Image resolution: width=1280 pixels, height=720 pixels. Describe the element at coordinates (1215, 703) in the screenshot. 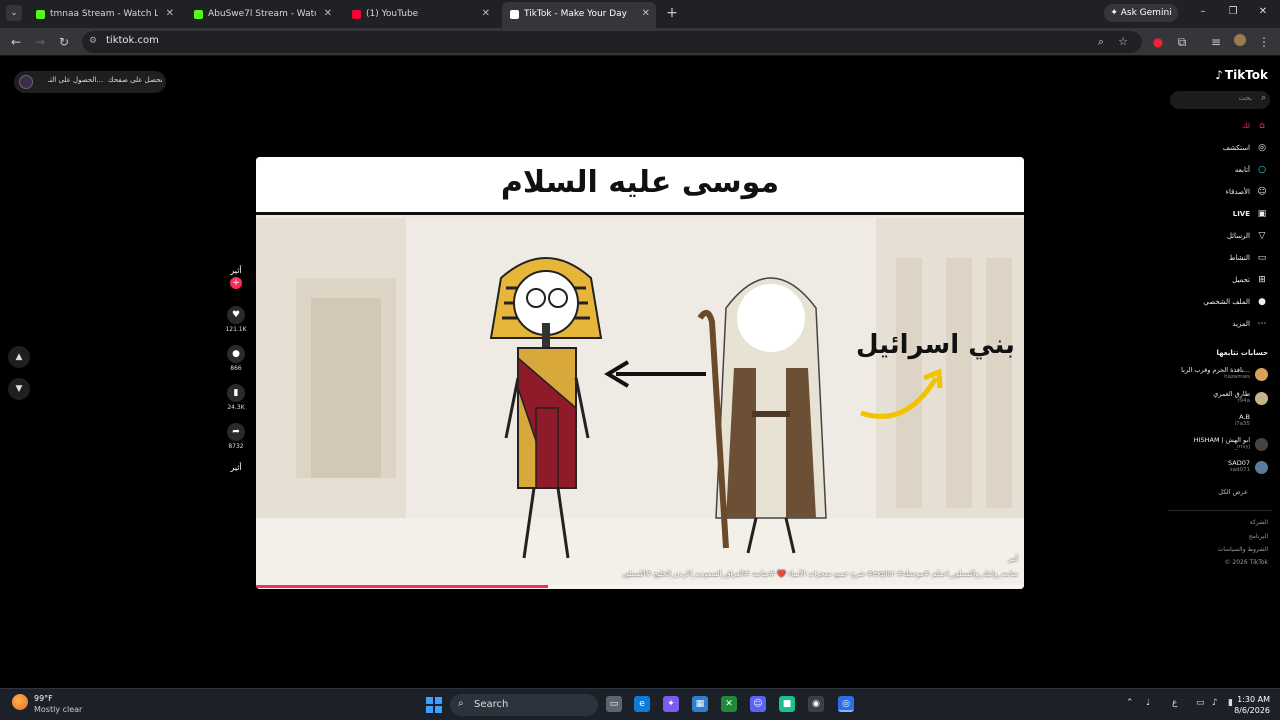

I see `volume-icon: ♪` at that location.